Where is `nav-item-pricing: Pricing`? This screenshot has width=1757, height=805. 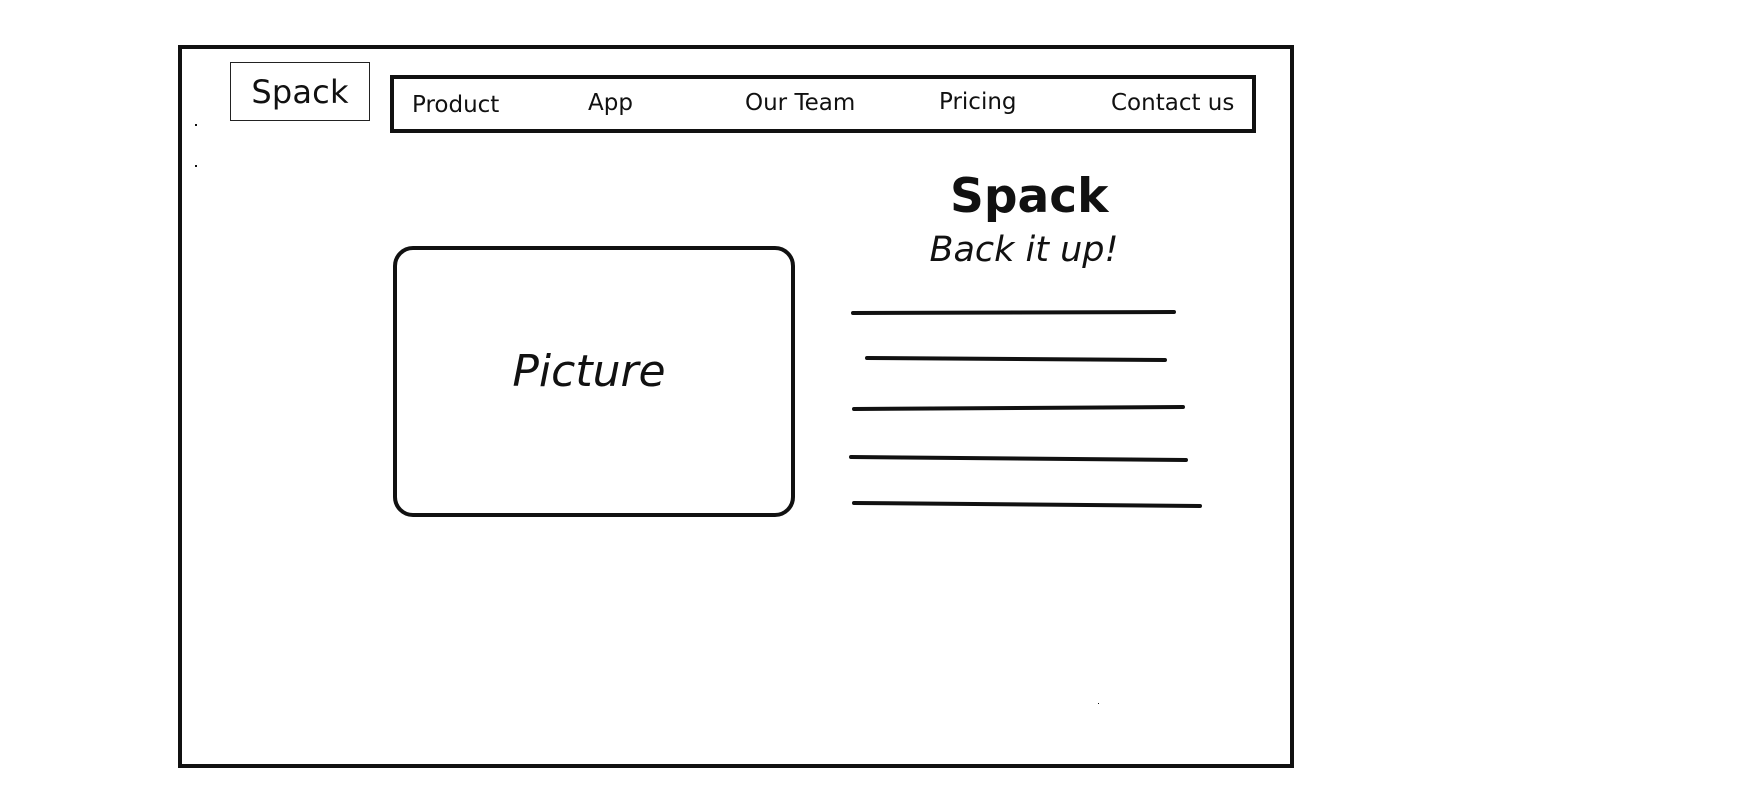 nav-item-pricing: Pricing is located at coordinates (978, 102).